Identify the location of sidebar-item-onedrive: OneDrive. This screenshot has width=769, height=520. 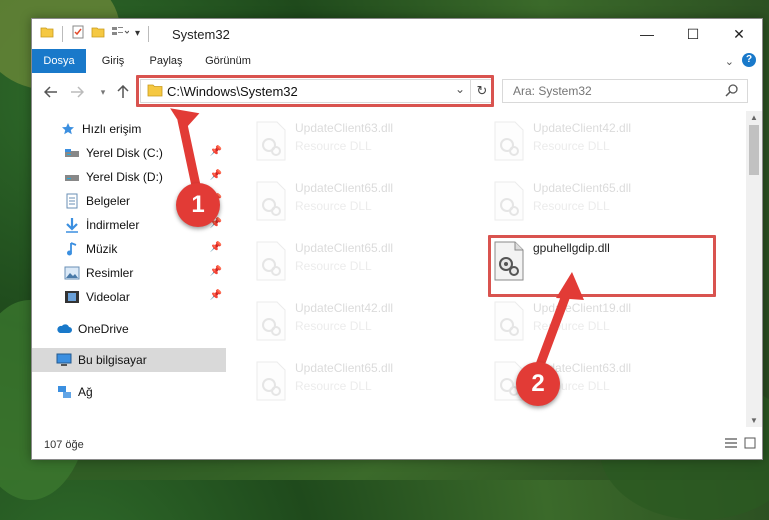
(129, 329).